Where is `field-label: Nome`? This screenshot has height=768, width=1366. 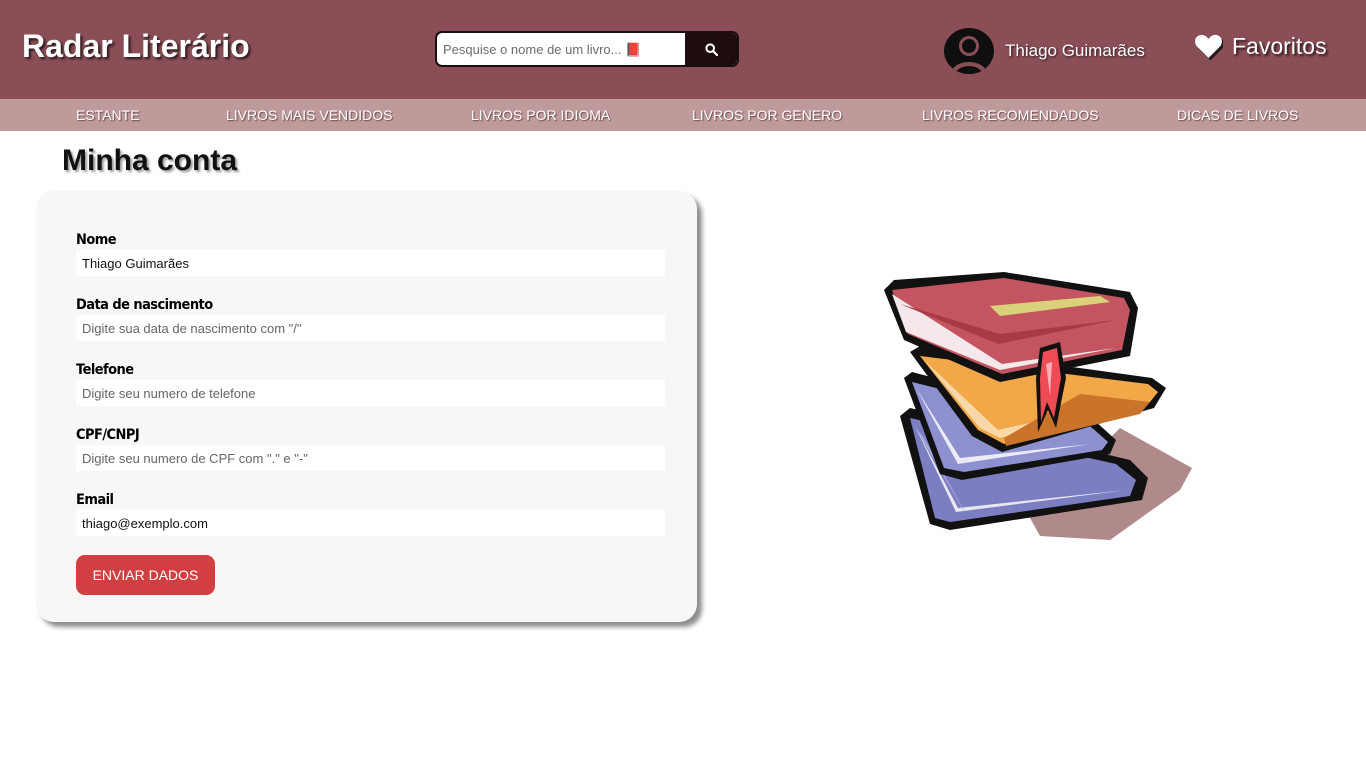 field-label: Nome is located at coordinates (96, 240).